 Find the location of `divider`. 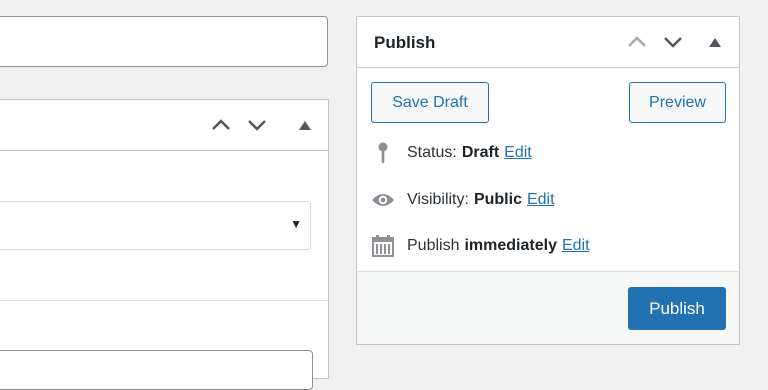

divider is located at coordinates (164, 300).